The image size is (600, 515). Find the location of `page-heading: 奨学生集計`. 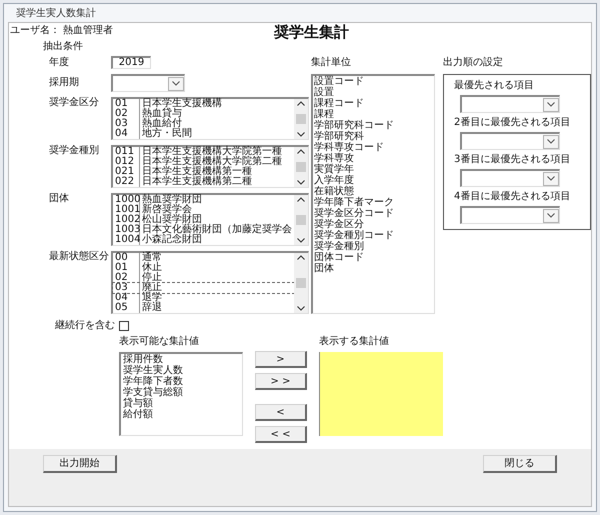

page-heading: 奨学生集計 is located at coordinates (311, 32).